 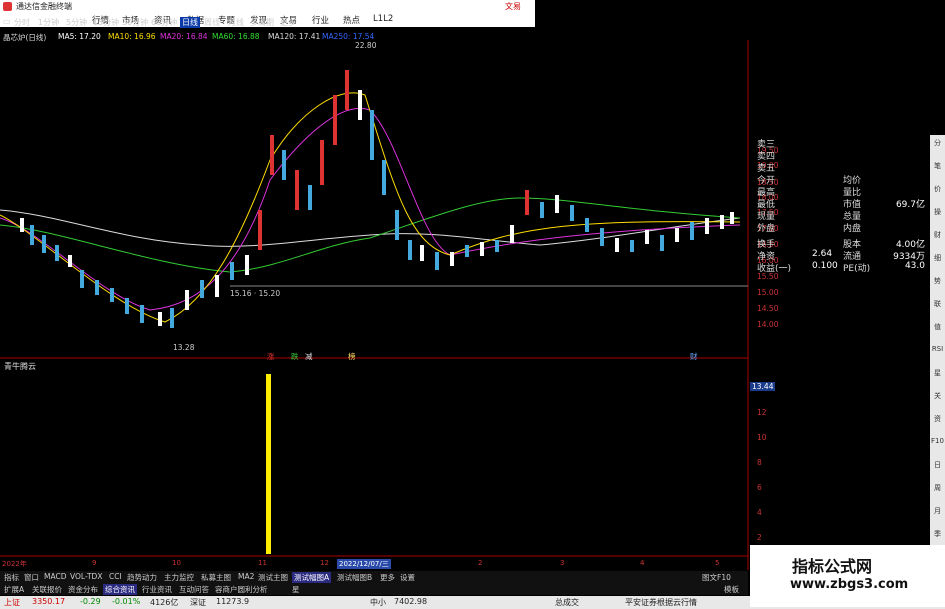 I want to click on tool-intraday: 分时, so click(x=22, y=22).